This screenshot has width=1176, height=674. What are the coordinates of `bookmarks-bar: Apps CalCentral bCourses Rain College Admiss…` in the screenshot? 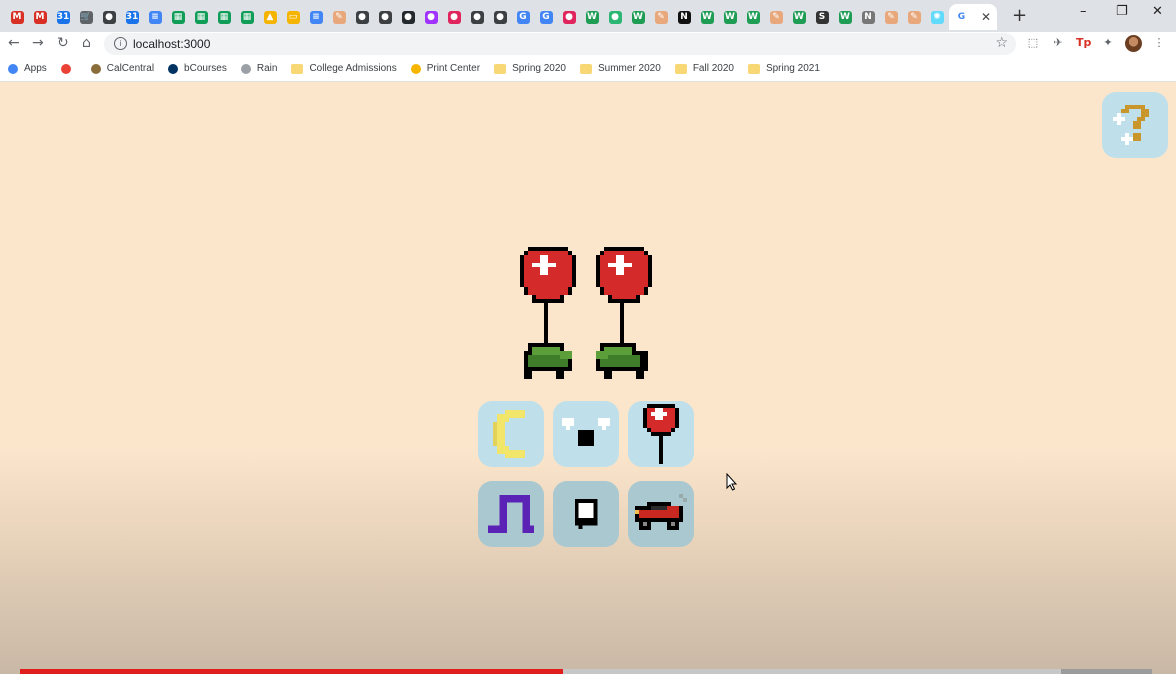 It's located at (588, 69).